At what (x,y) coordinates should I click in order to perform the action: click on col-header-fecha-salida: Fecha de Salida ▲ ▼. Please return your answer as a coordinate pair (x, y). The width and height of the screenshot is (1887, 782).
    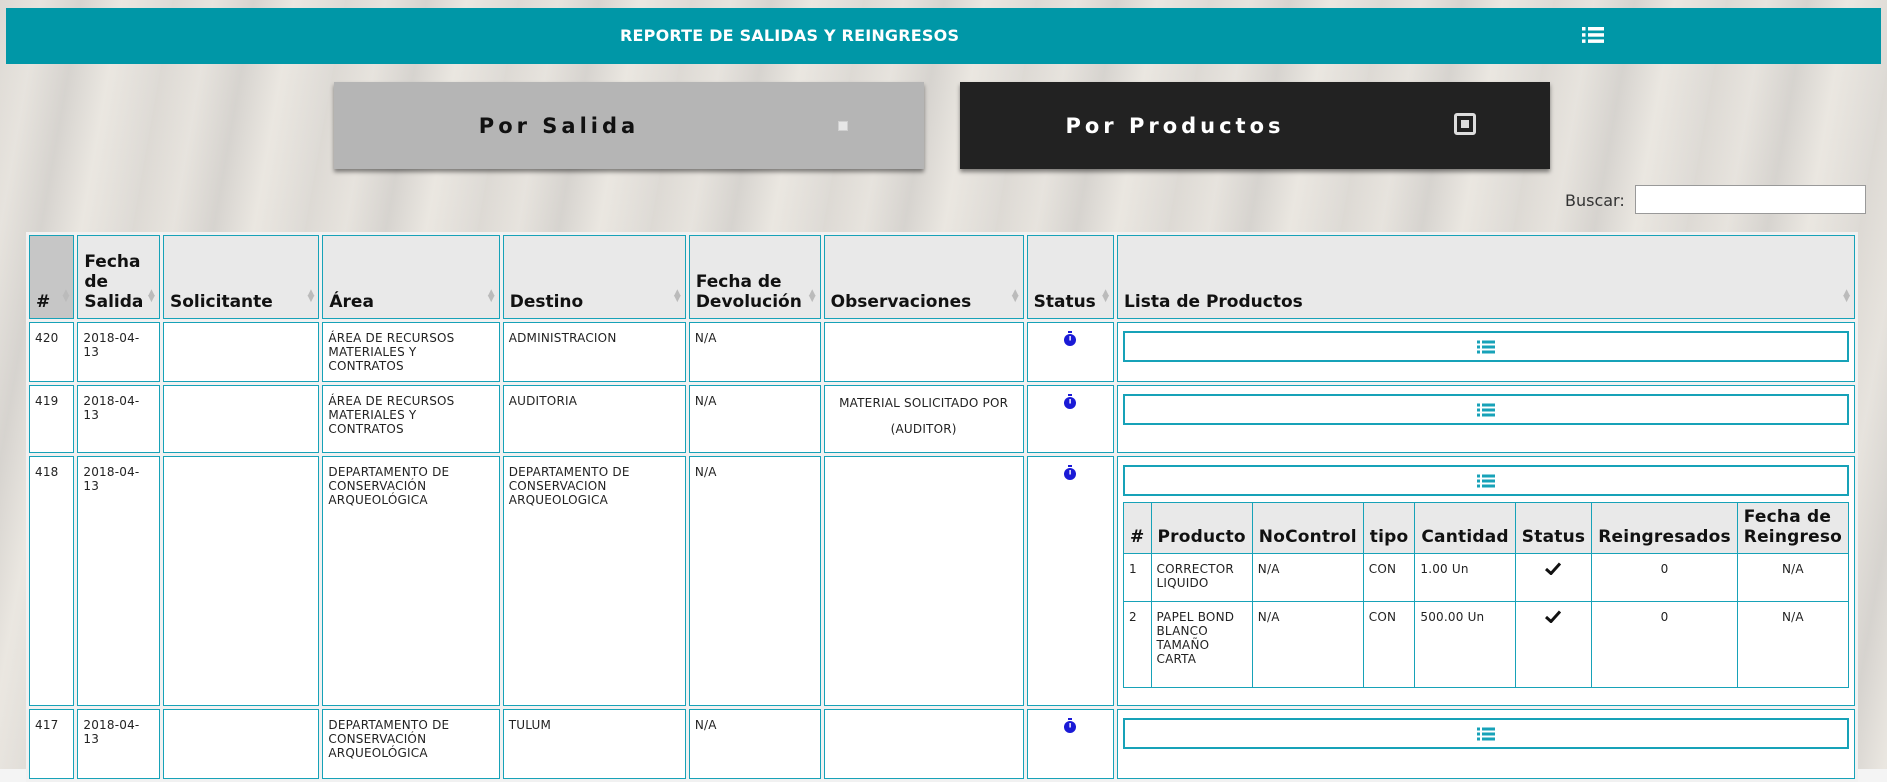
    Looking at the image, I should click on (118, 277).